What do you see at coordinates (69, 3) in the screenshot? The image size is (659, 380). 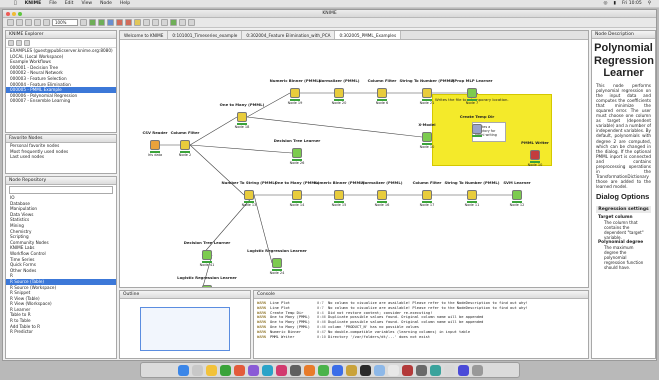 I see `menu-edit: Edit` at bounding box center [69, 3].